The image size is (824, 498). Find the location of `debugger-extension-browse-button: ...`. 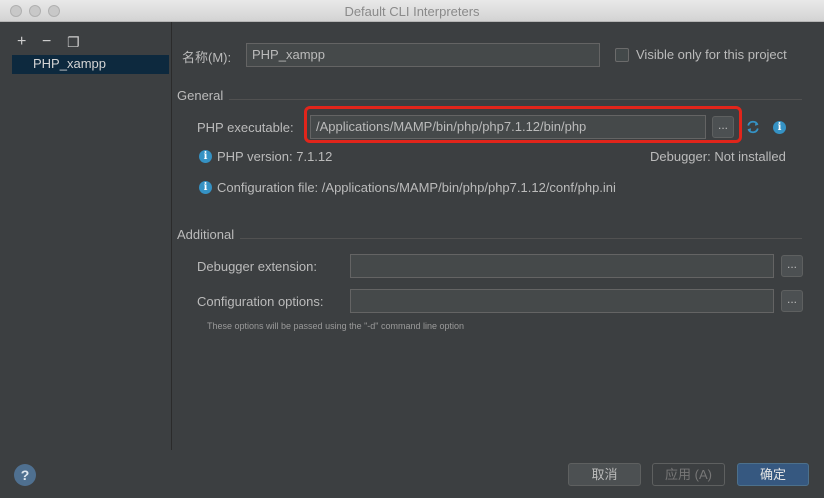

debugger-extension-browse-button: ... is located at coordinates (792, 266).